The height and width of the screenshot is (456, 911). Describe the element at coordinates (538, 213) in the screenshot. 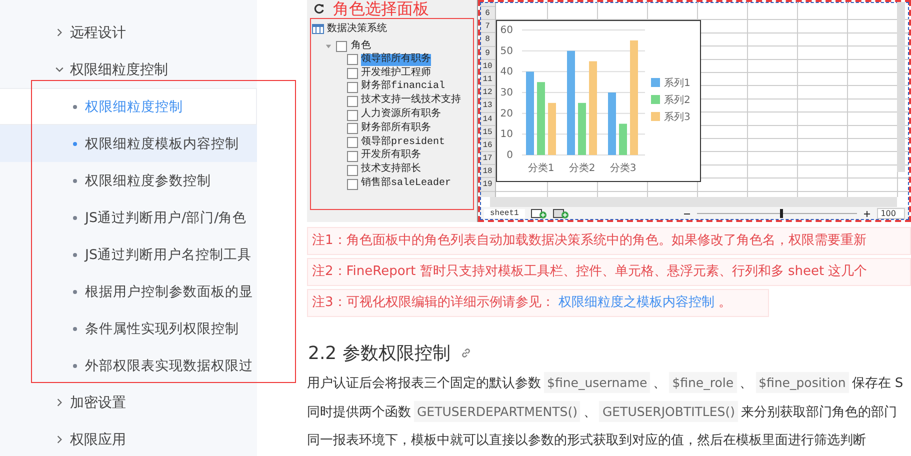

I see `add-sheet-icon` at that location.